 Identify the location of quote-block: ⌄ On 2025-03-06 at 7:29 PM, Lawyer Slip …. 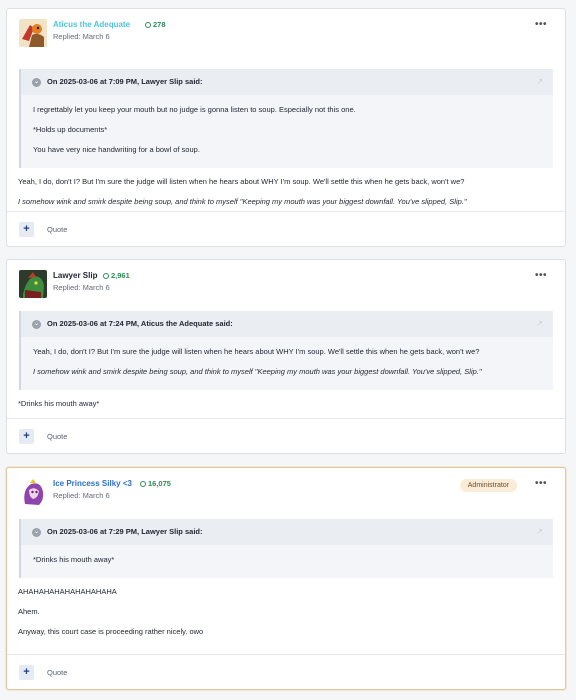
(286, 548).